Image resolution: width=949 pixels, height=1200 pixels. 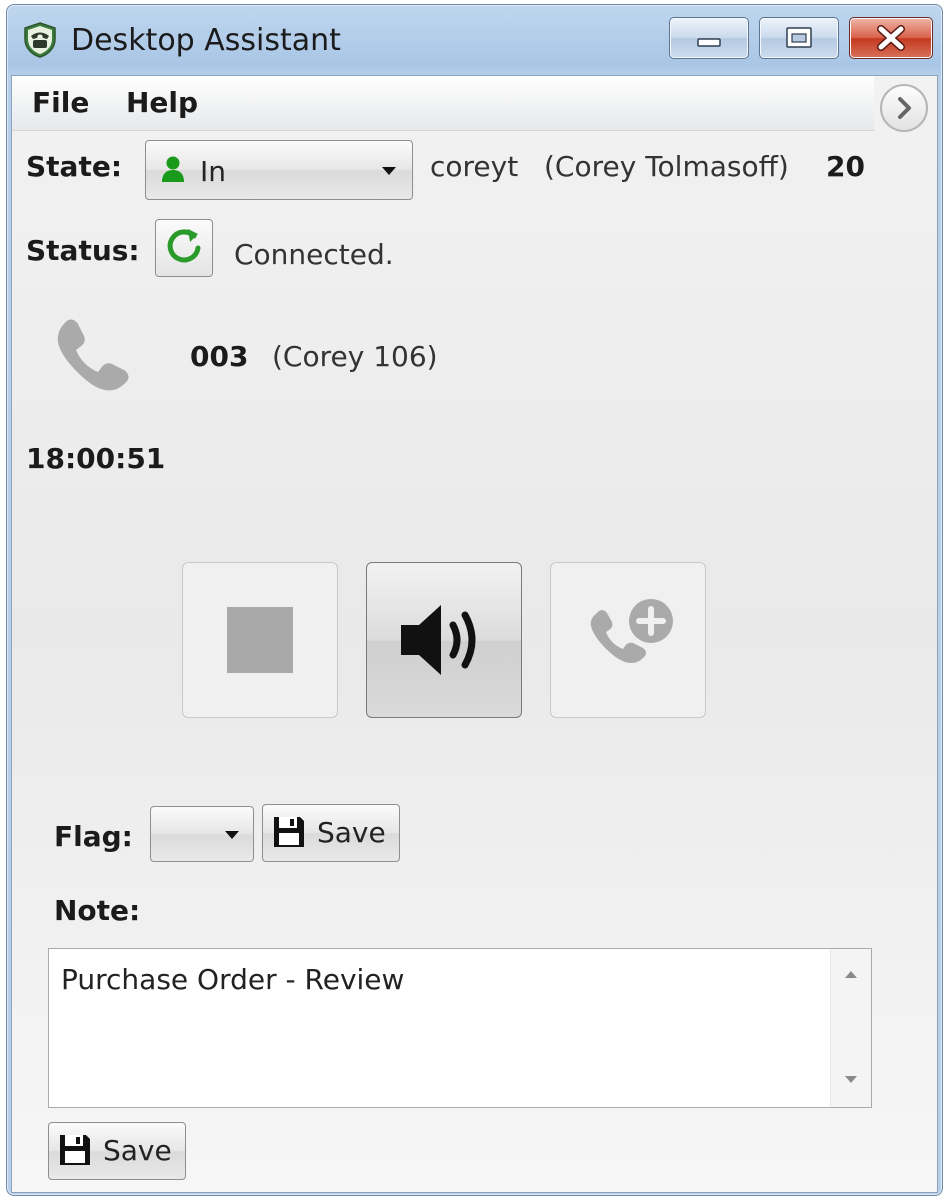 What do you see at coordinates (443, 103) in the screenshot?
I see `menu-bar: File Help` at bounding box center [443, 103].